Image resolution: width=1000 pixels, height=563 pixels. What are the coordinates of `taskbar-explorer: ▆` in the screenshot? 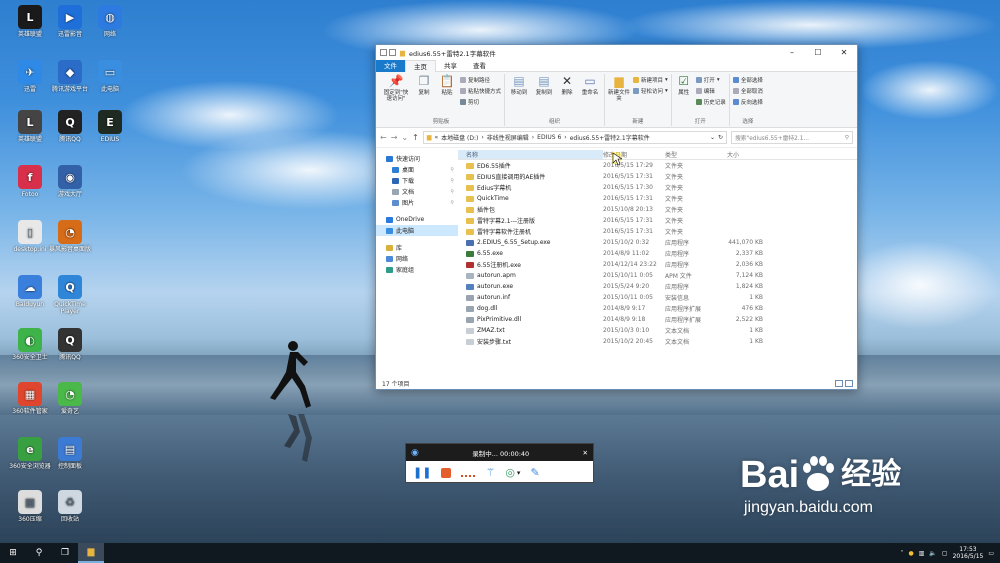 It's located at (91, 553).